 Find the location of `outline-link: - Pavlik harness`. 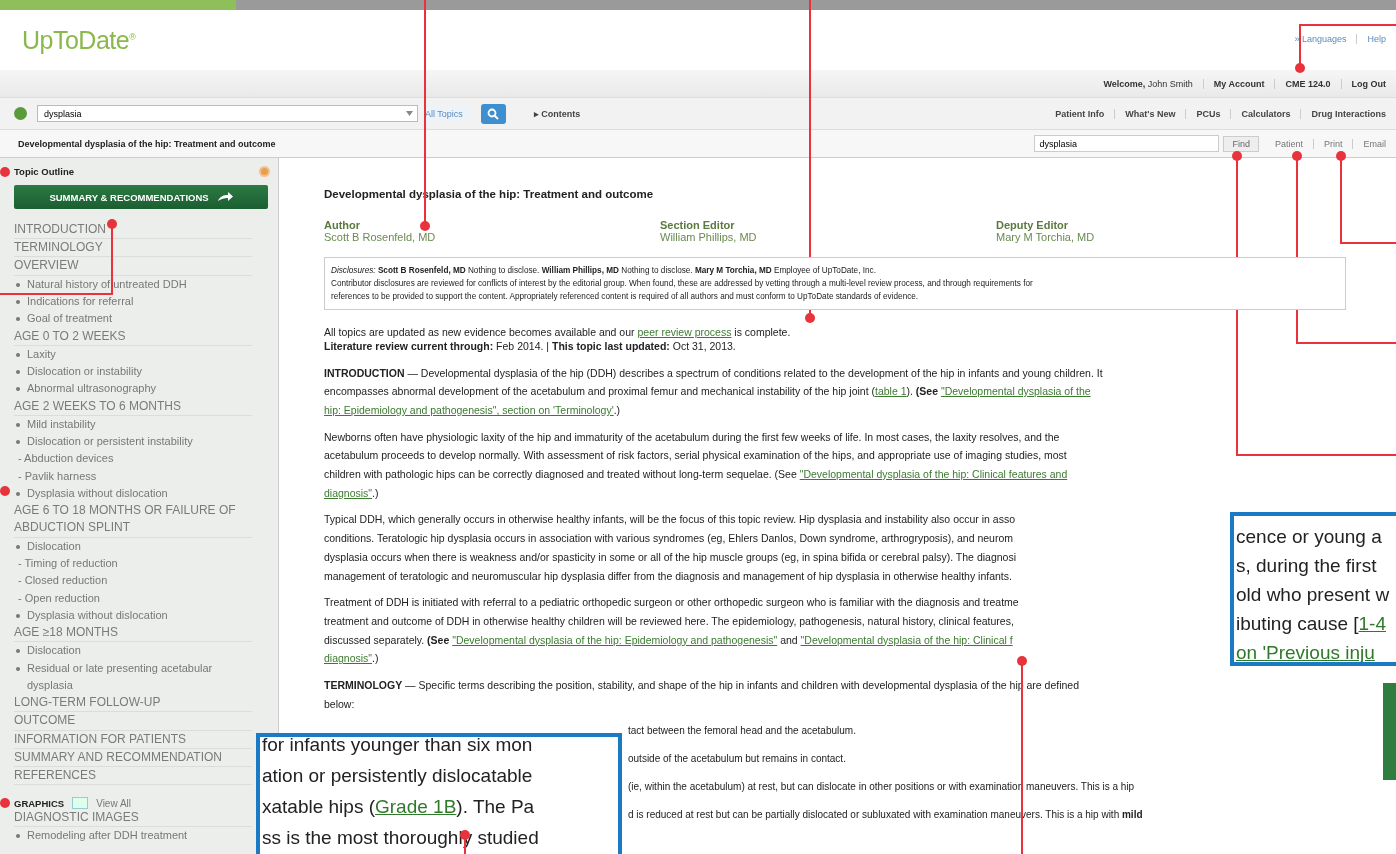

outline-link: - Pavlik harness is located at coordinates (133, 476).